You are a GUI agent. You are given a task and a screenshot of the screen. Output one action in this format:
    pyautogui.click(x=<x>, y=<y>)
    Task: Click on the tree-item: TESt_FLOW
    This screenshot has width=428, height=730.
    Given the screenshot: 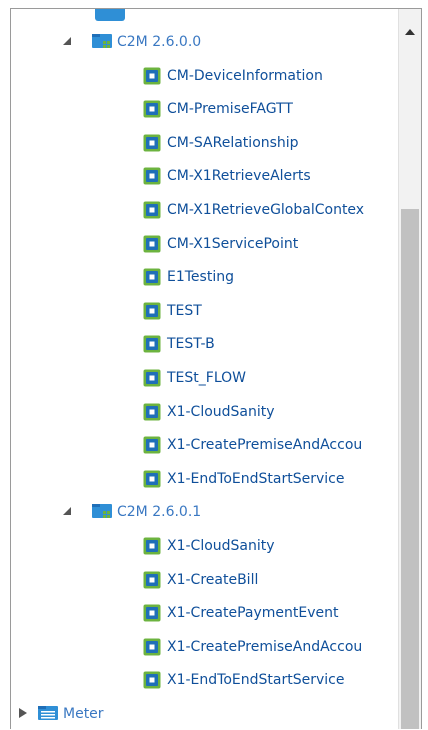 What is the action you would take?
    pyautogui.click(x=204, y=378)
    